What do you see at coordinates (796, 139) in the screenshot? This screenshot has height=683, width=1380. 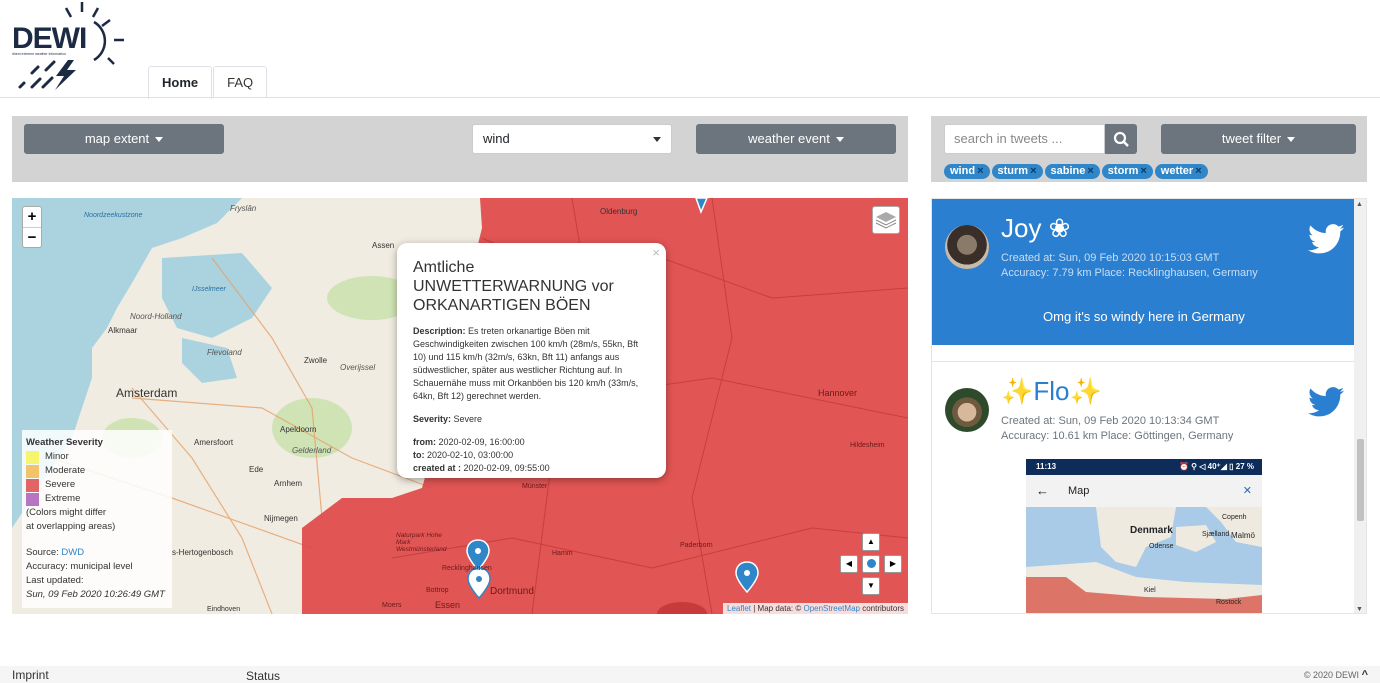 I see `weather-event-button: weather event` at bounding box center [796, 139].